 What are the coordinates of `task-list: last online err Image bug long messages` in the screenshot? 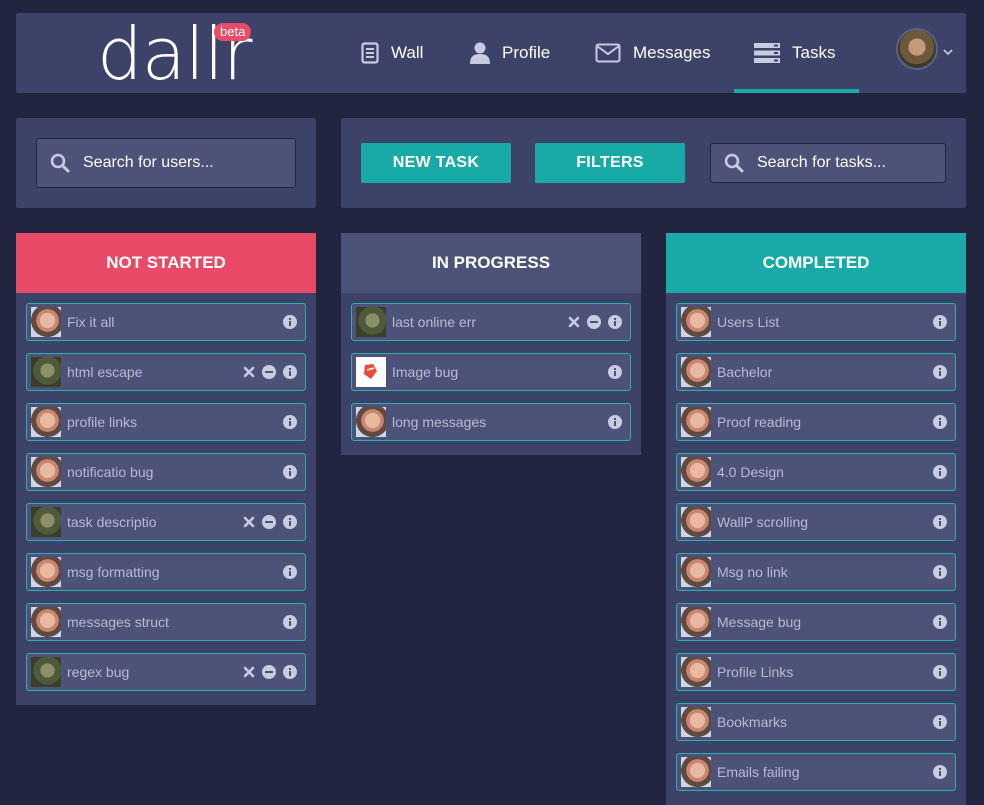 It's located at (491, 374).